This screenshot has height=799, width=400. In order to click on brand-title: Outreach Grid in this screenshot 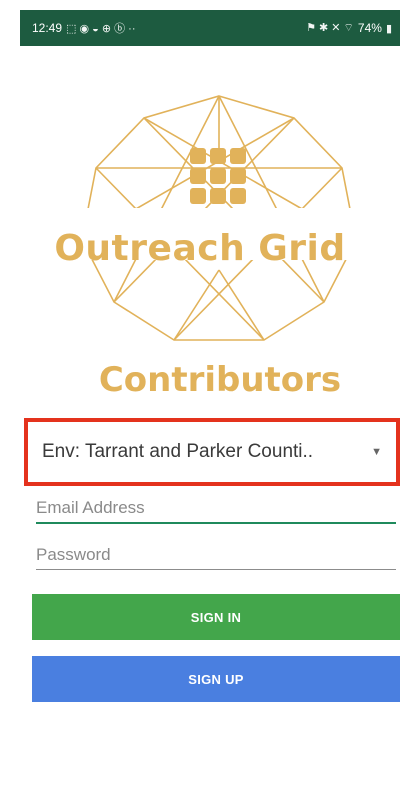, I will do `click(200, 248)`.